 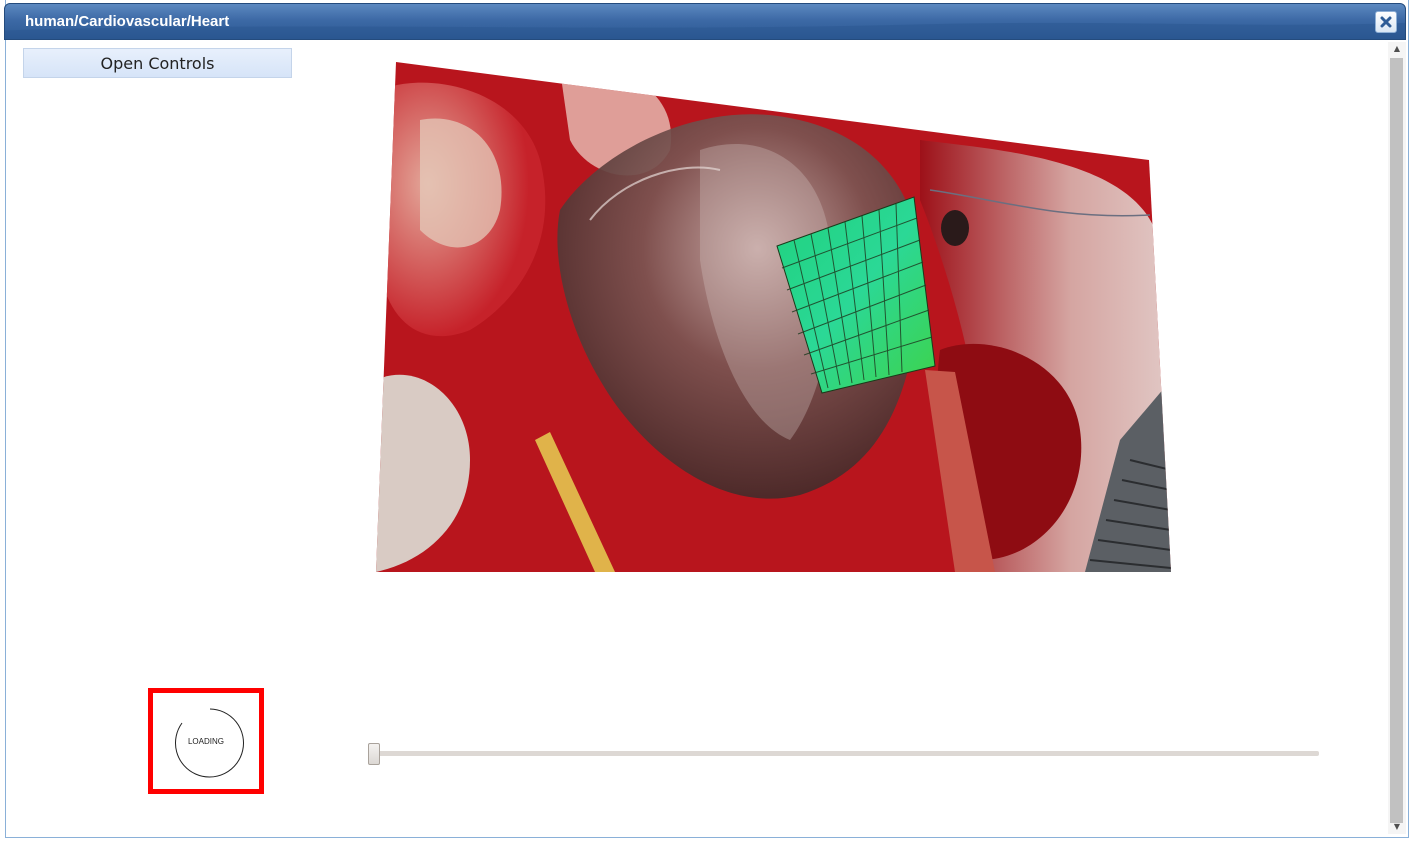 What do you see at coordinates (1397, 49) in the screenshot?
I see `scroll-up-arrow-icon: ▲` at bounding box center [1397, 49].